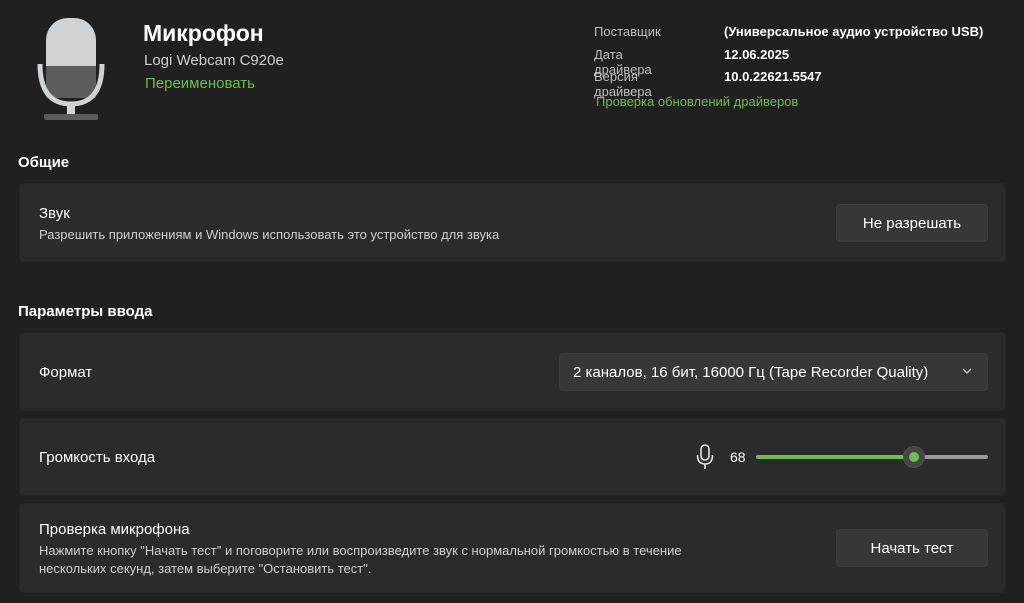 The image size is (1024, 603). What do you see at coordinates (97, 457) in the screenshot?
I see `volume-label: Громкость входа` at bounding box center [97, 457].